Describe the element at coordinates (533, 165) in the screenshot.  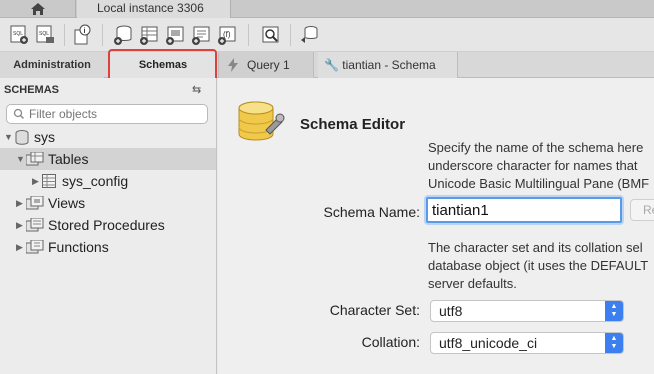
I see `name-description-line: underscore character for names that` at that location.